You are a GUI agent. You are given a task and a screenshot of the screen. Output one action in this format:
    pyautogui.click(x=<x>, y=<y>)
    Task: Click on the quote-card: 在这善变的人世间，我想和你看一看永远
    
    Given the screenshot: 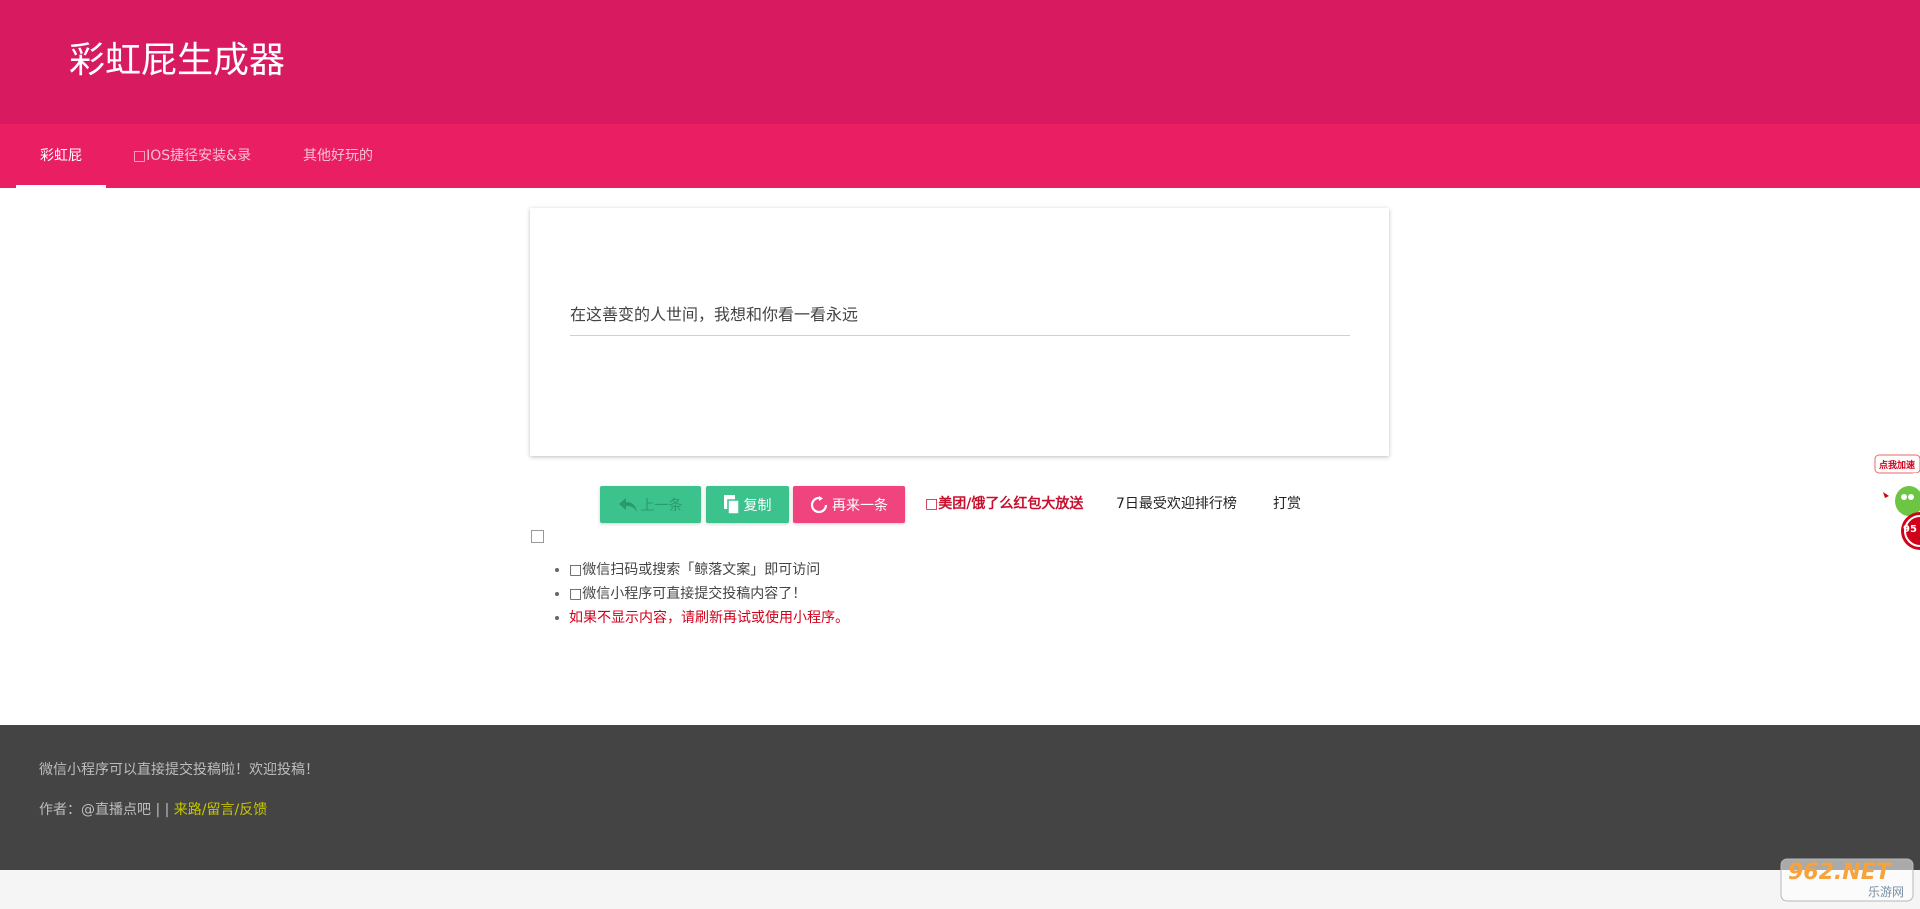 What is the action you would take?
    pyautogui.click(x=959, y=332)
    